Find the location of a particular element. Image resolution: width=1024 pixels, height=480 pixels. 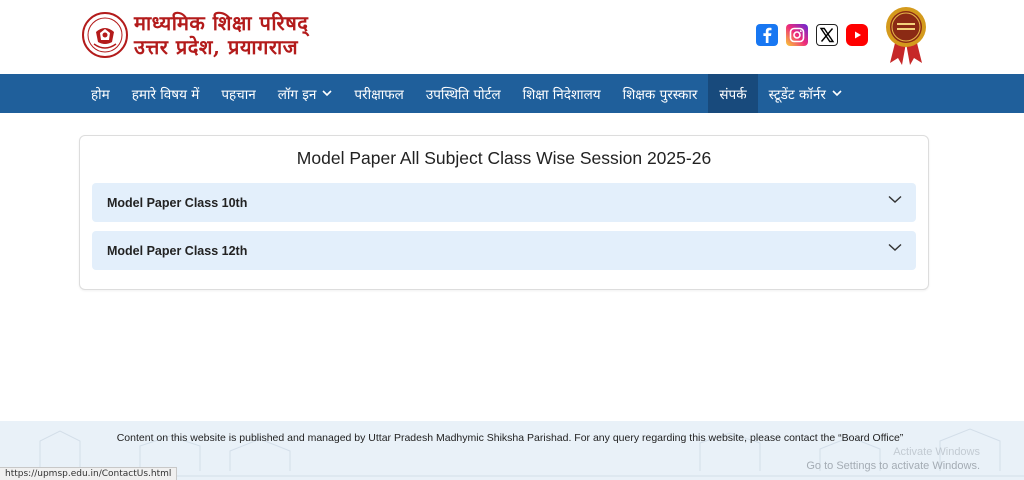

award-medal-icon is located at coordinates (906, 36).